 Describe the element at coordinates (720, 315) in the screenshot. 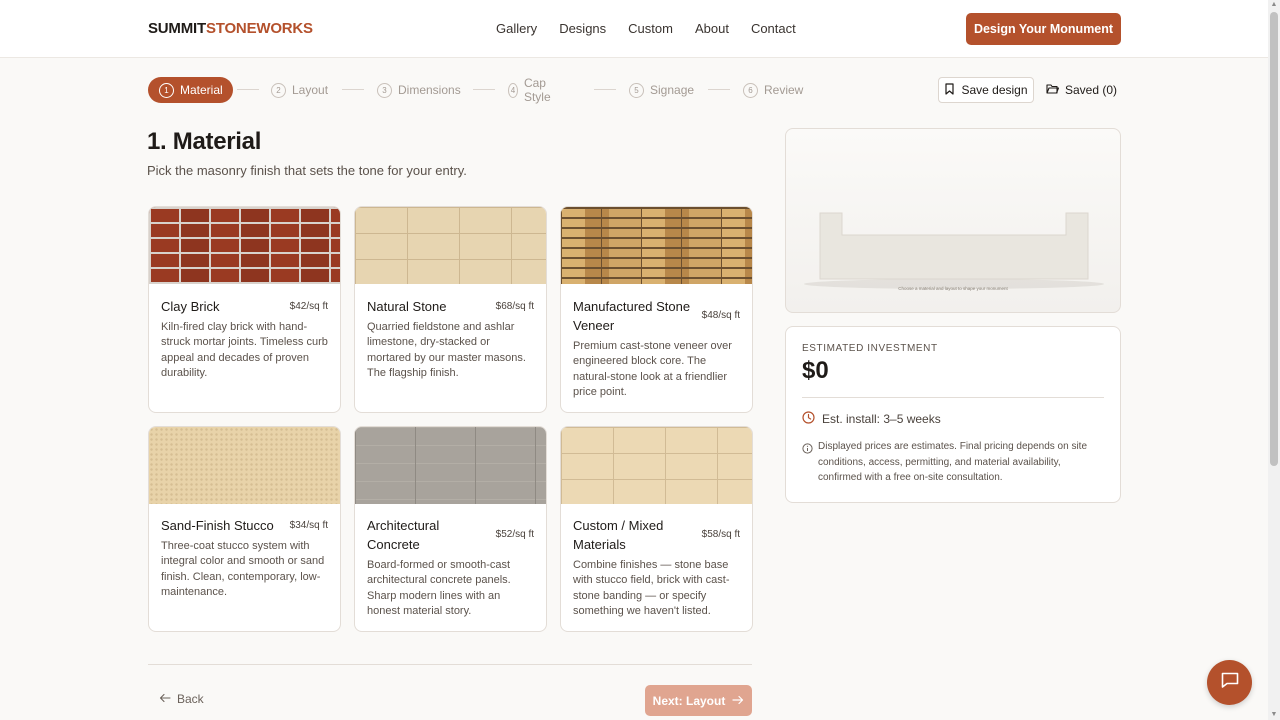

I see `material-price: $48/sq ft` at that location.